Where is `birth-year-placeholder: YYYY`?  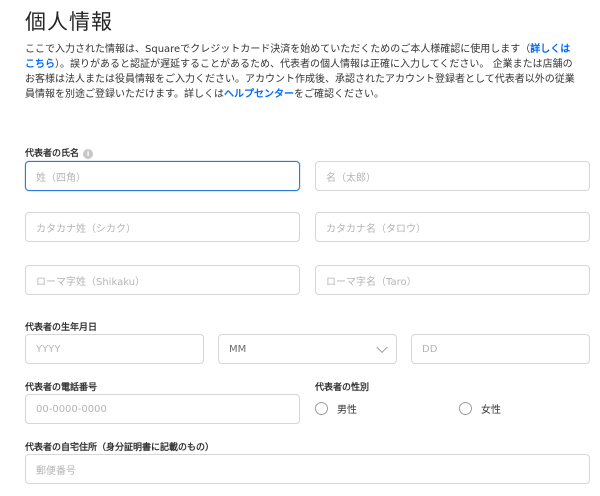
birth-year-placeholder: YYYY is located at coordinates (48, 349).